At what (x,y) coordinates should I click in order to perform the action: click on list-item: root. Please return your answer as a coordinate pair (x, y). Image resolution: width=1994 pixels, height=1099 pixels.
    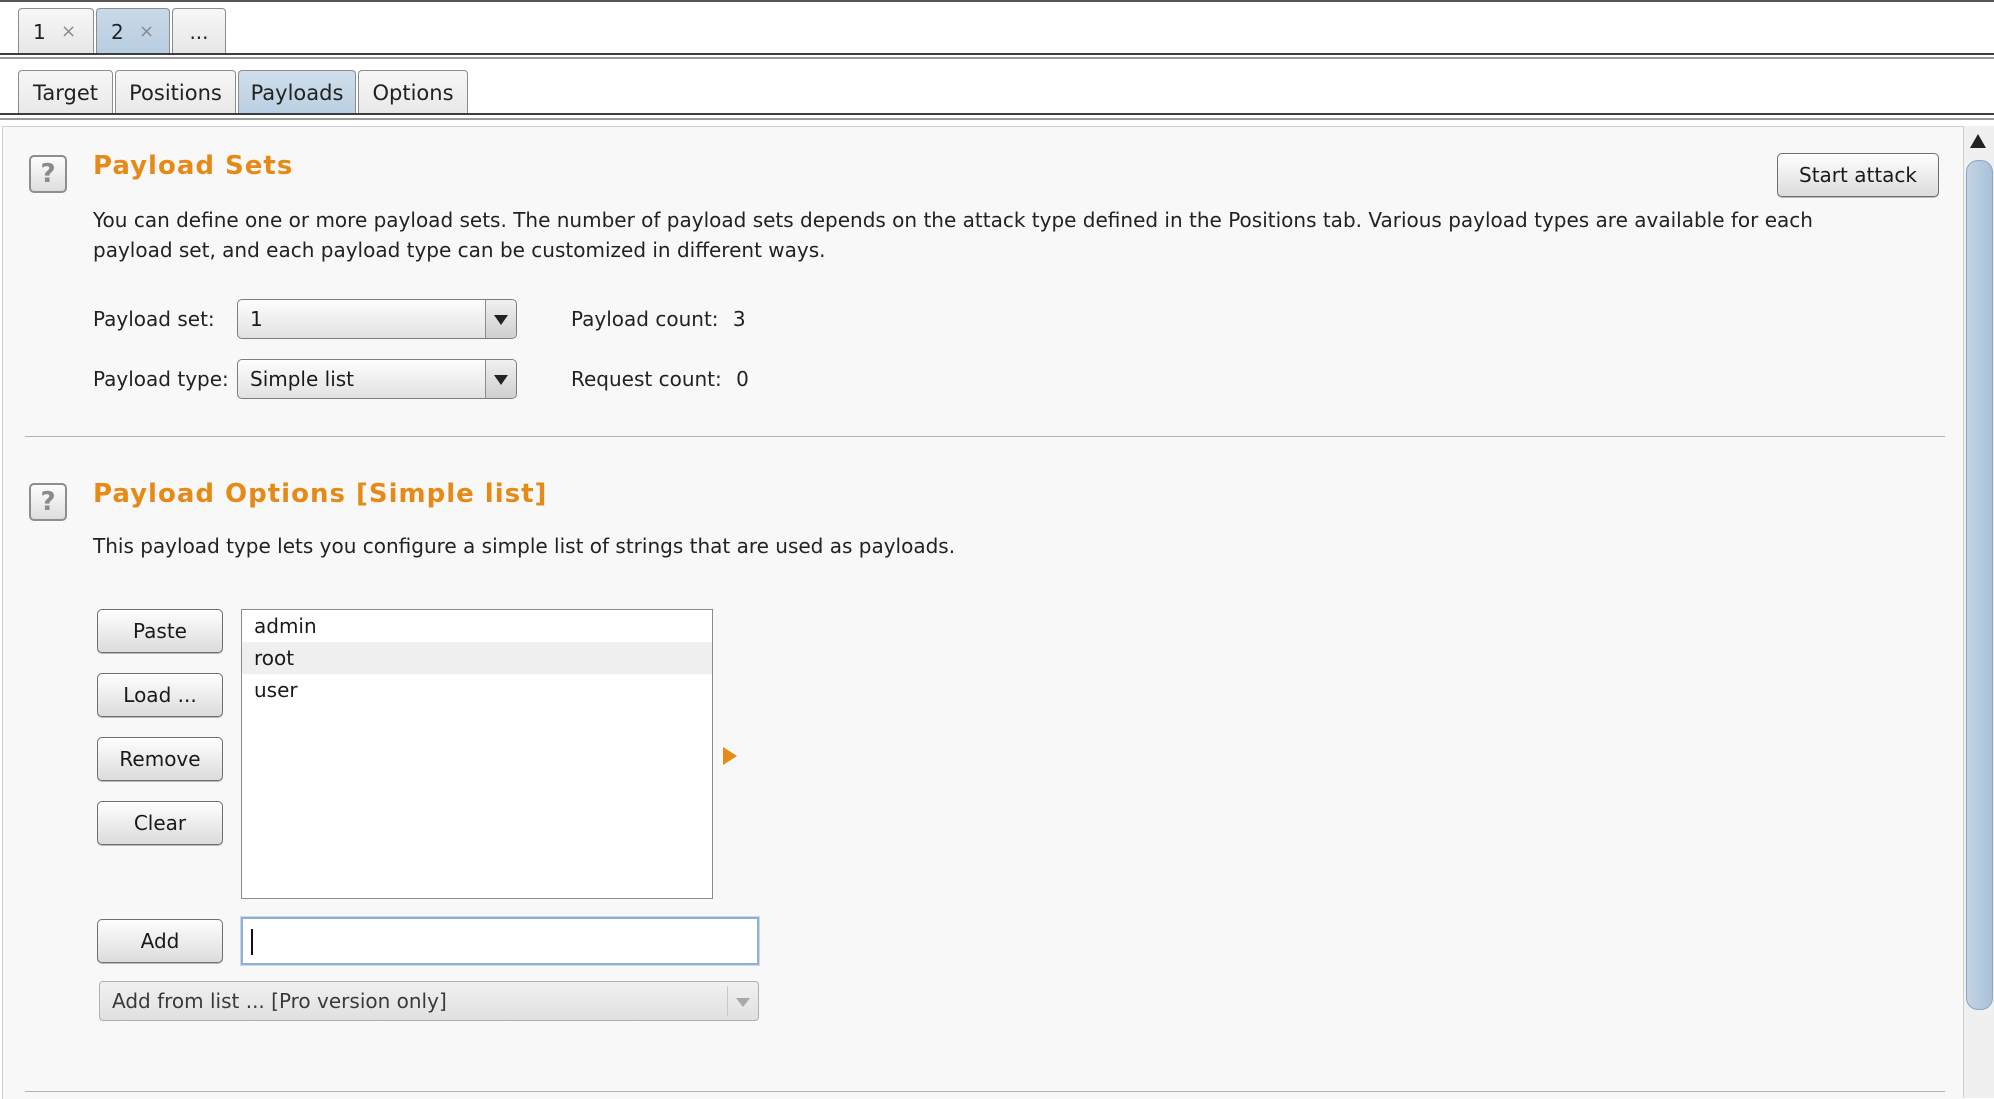
    Looking at the image, I should click on (477, 658).